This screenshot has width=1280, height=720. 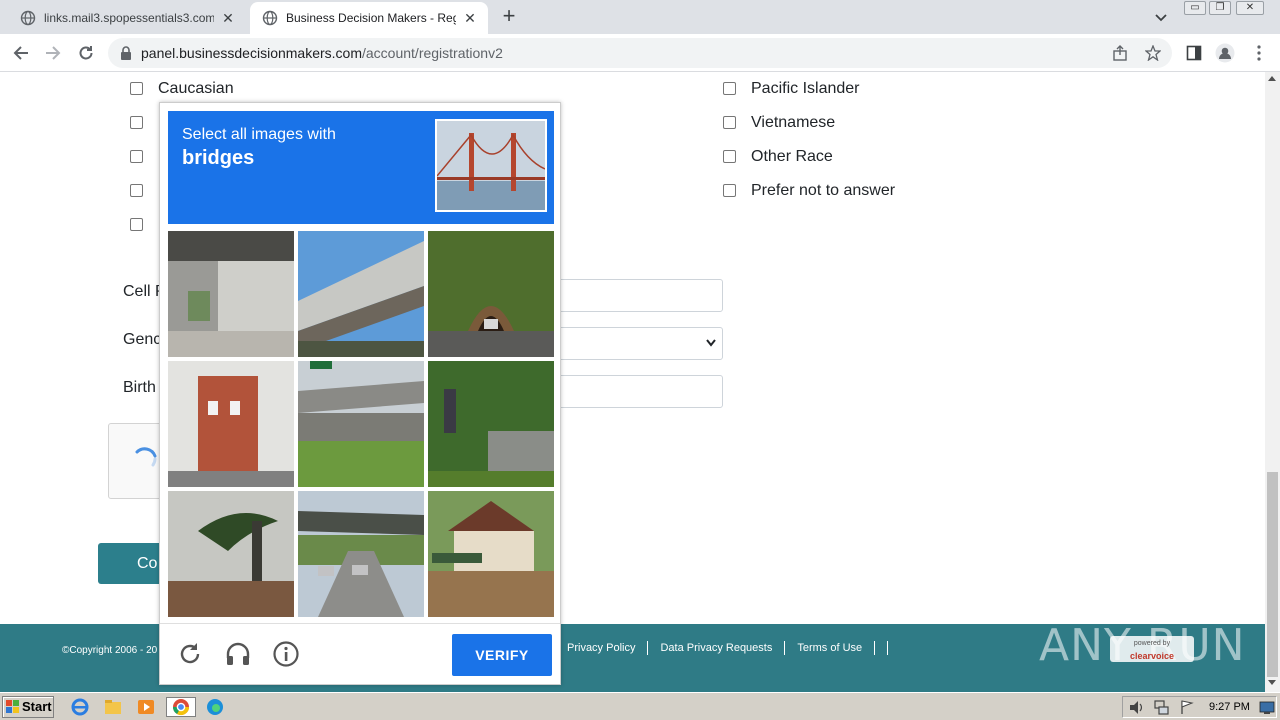 What do you see at coordinates (218, 158) in the screenshot?
I see `captcha-target: bridges` at bounding box center [218, 158].